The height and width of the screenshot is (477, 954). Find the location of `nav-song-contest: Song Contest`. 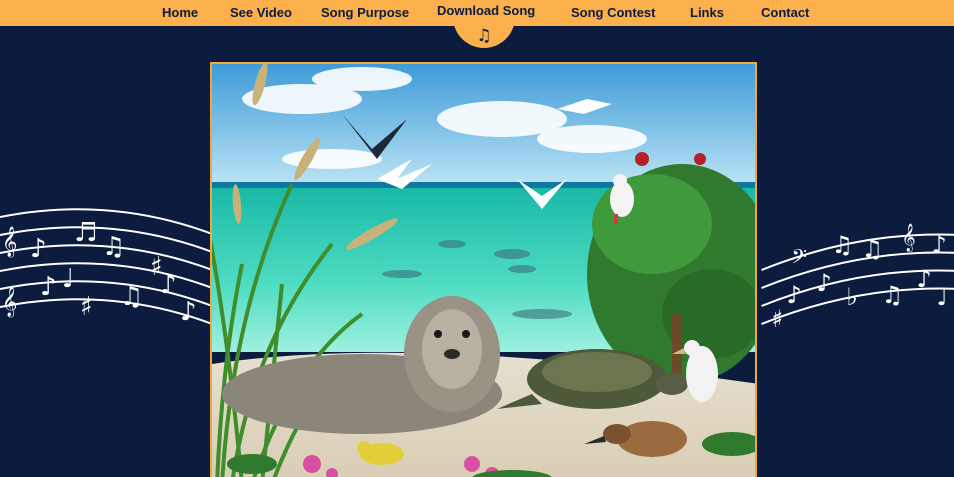

nav-song-contest: Song Contest is located at coordinates (613, 13).